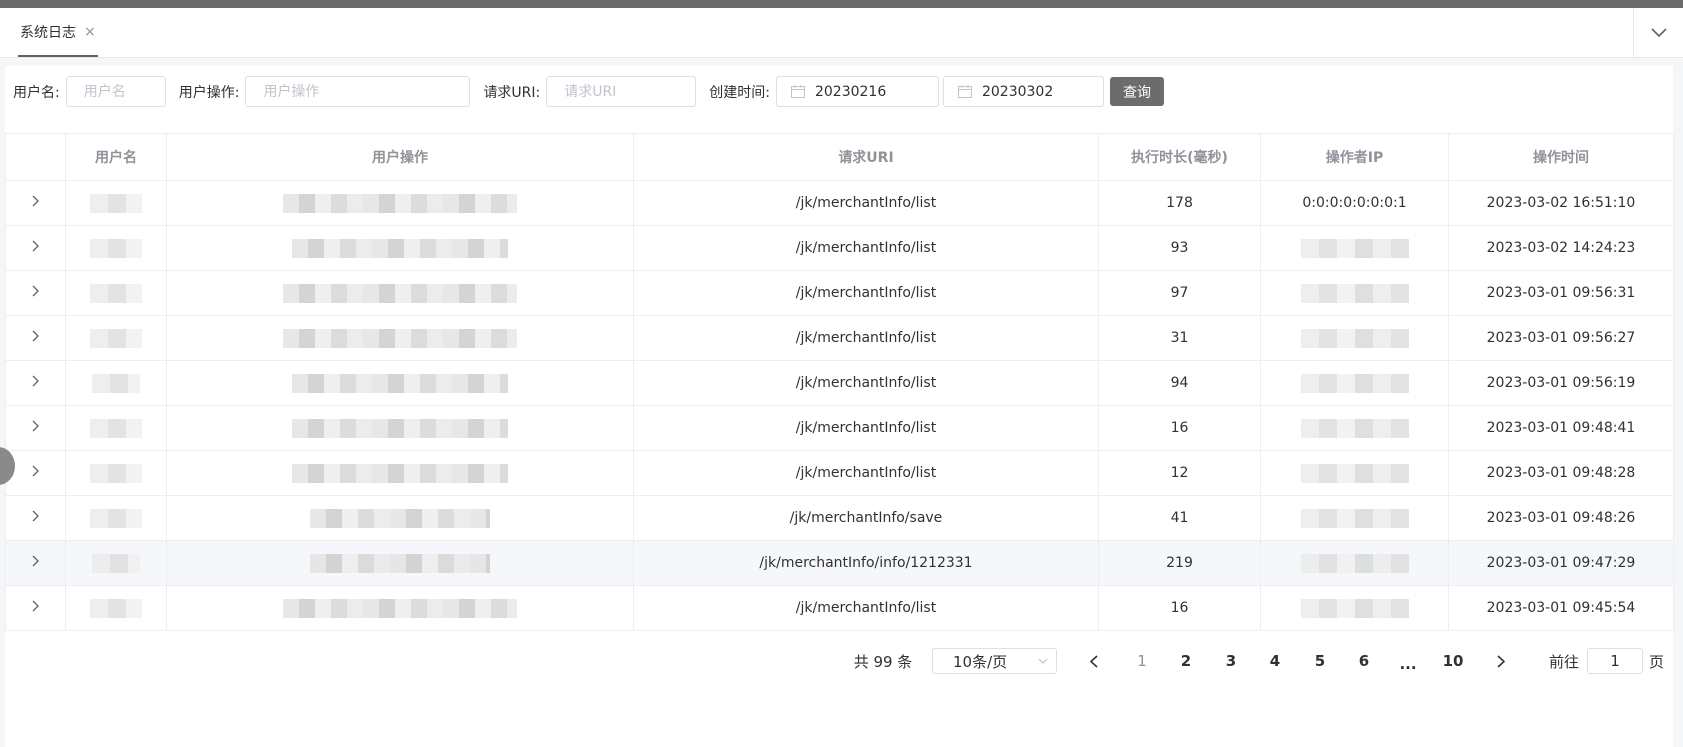 The image size is (1683, 747). Describe the element at coordinates (739, 92) in the screenshot. I see `created-time-label: 创建时间:` at that location.